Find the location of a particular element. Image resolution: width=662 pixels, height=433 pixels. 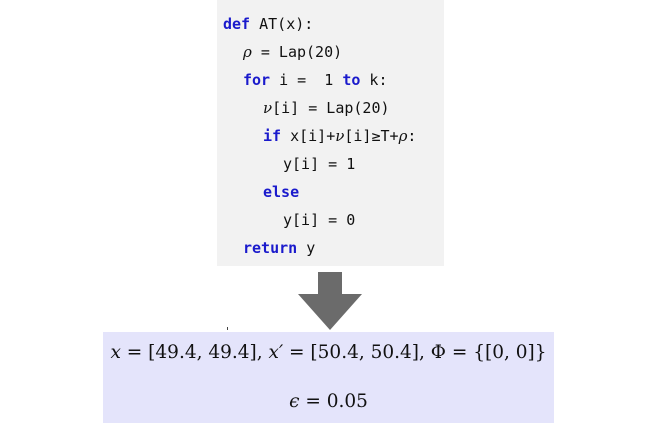

keyword-else: else is located at coordinates (281, 192).